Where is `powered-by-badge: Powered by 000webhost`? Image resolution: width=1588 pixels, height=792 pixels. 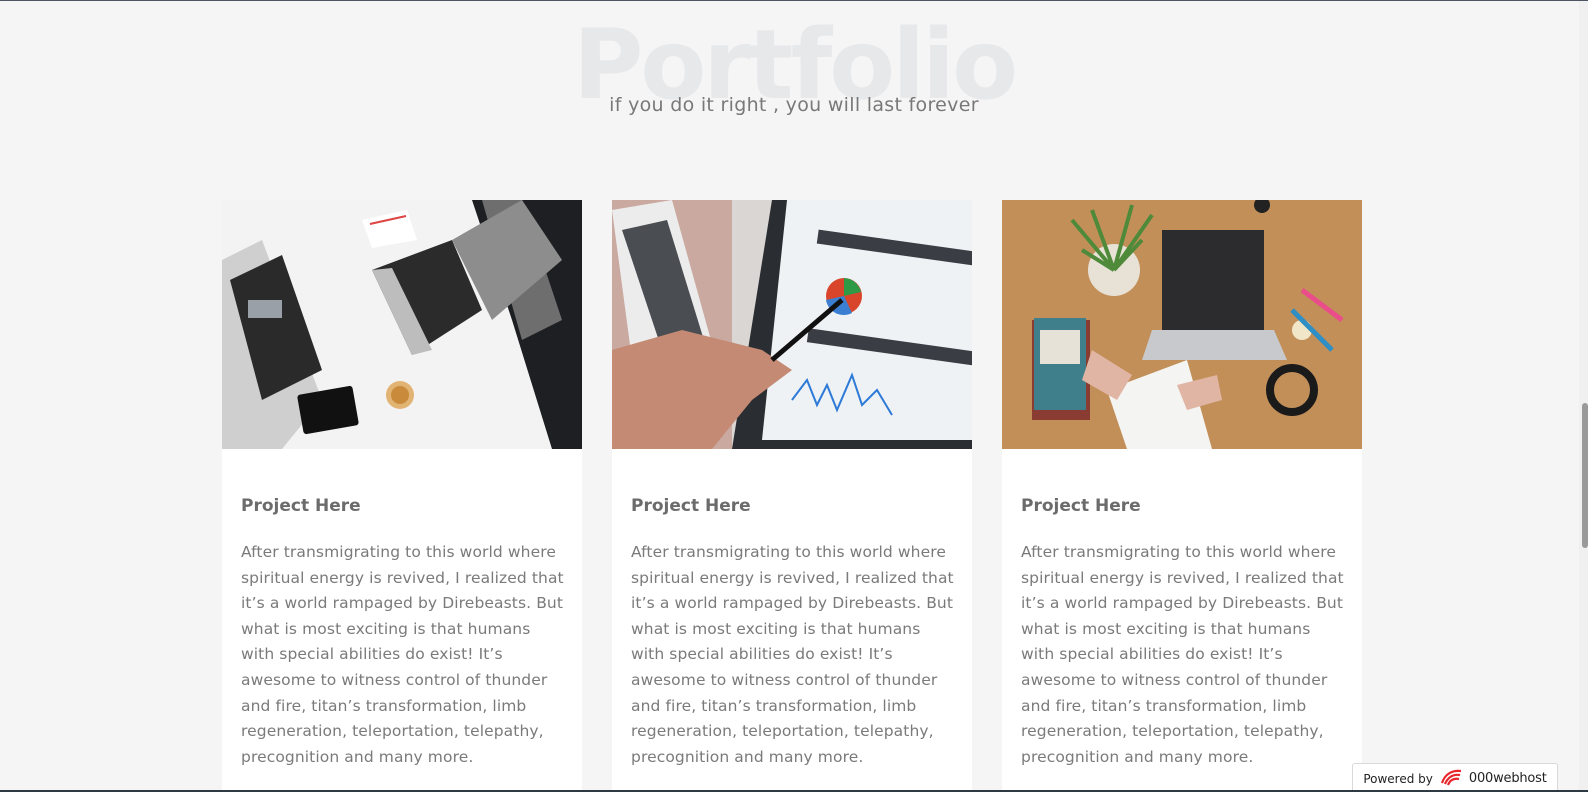 powered-by-badge: Powered by 000webhost is located at coordinates (1455, 777).